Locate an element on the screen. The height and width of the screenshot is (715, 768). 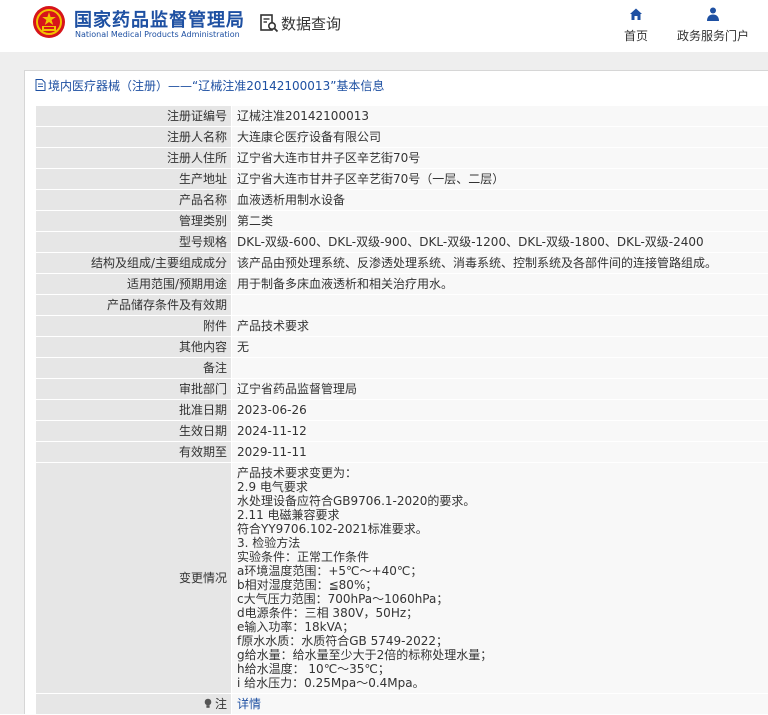
table-row: 有效期至2029-11-11 is located at coordinates (402, 452).